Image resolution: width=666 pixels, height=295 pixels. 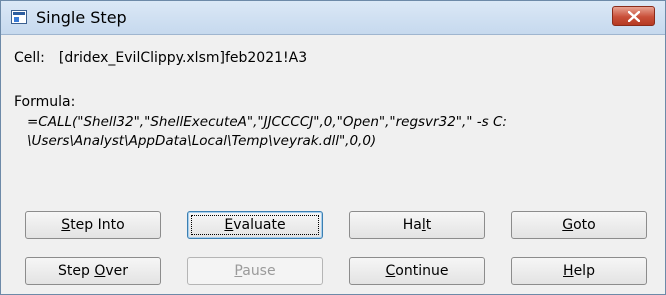 I want to click on step-over-label-post: ver, so click(x=116, y=271).